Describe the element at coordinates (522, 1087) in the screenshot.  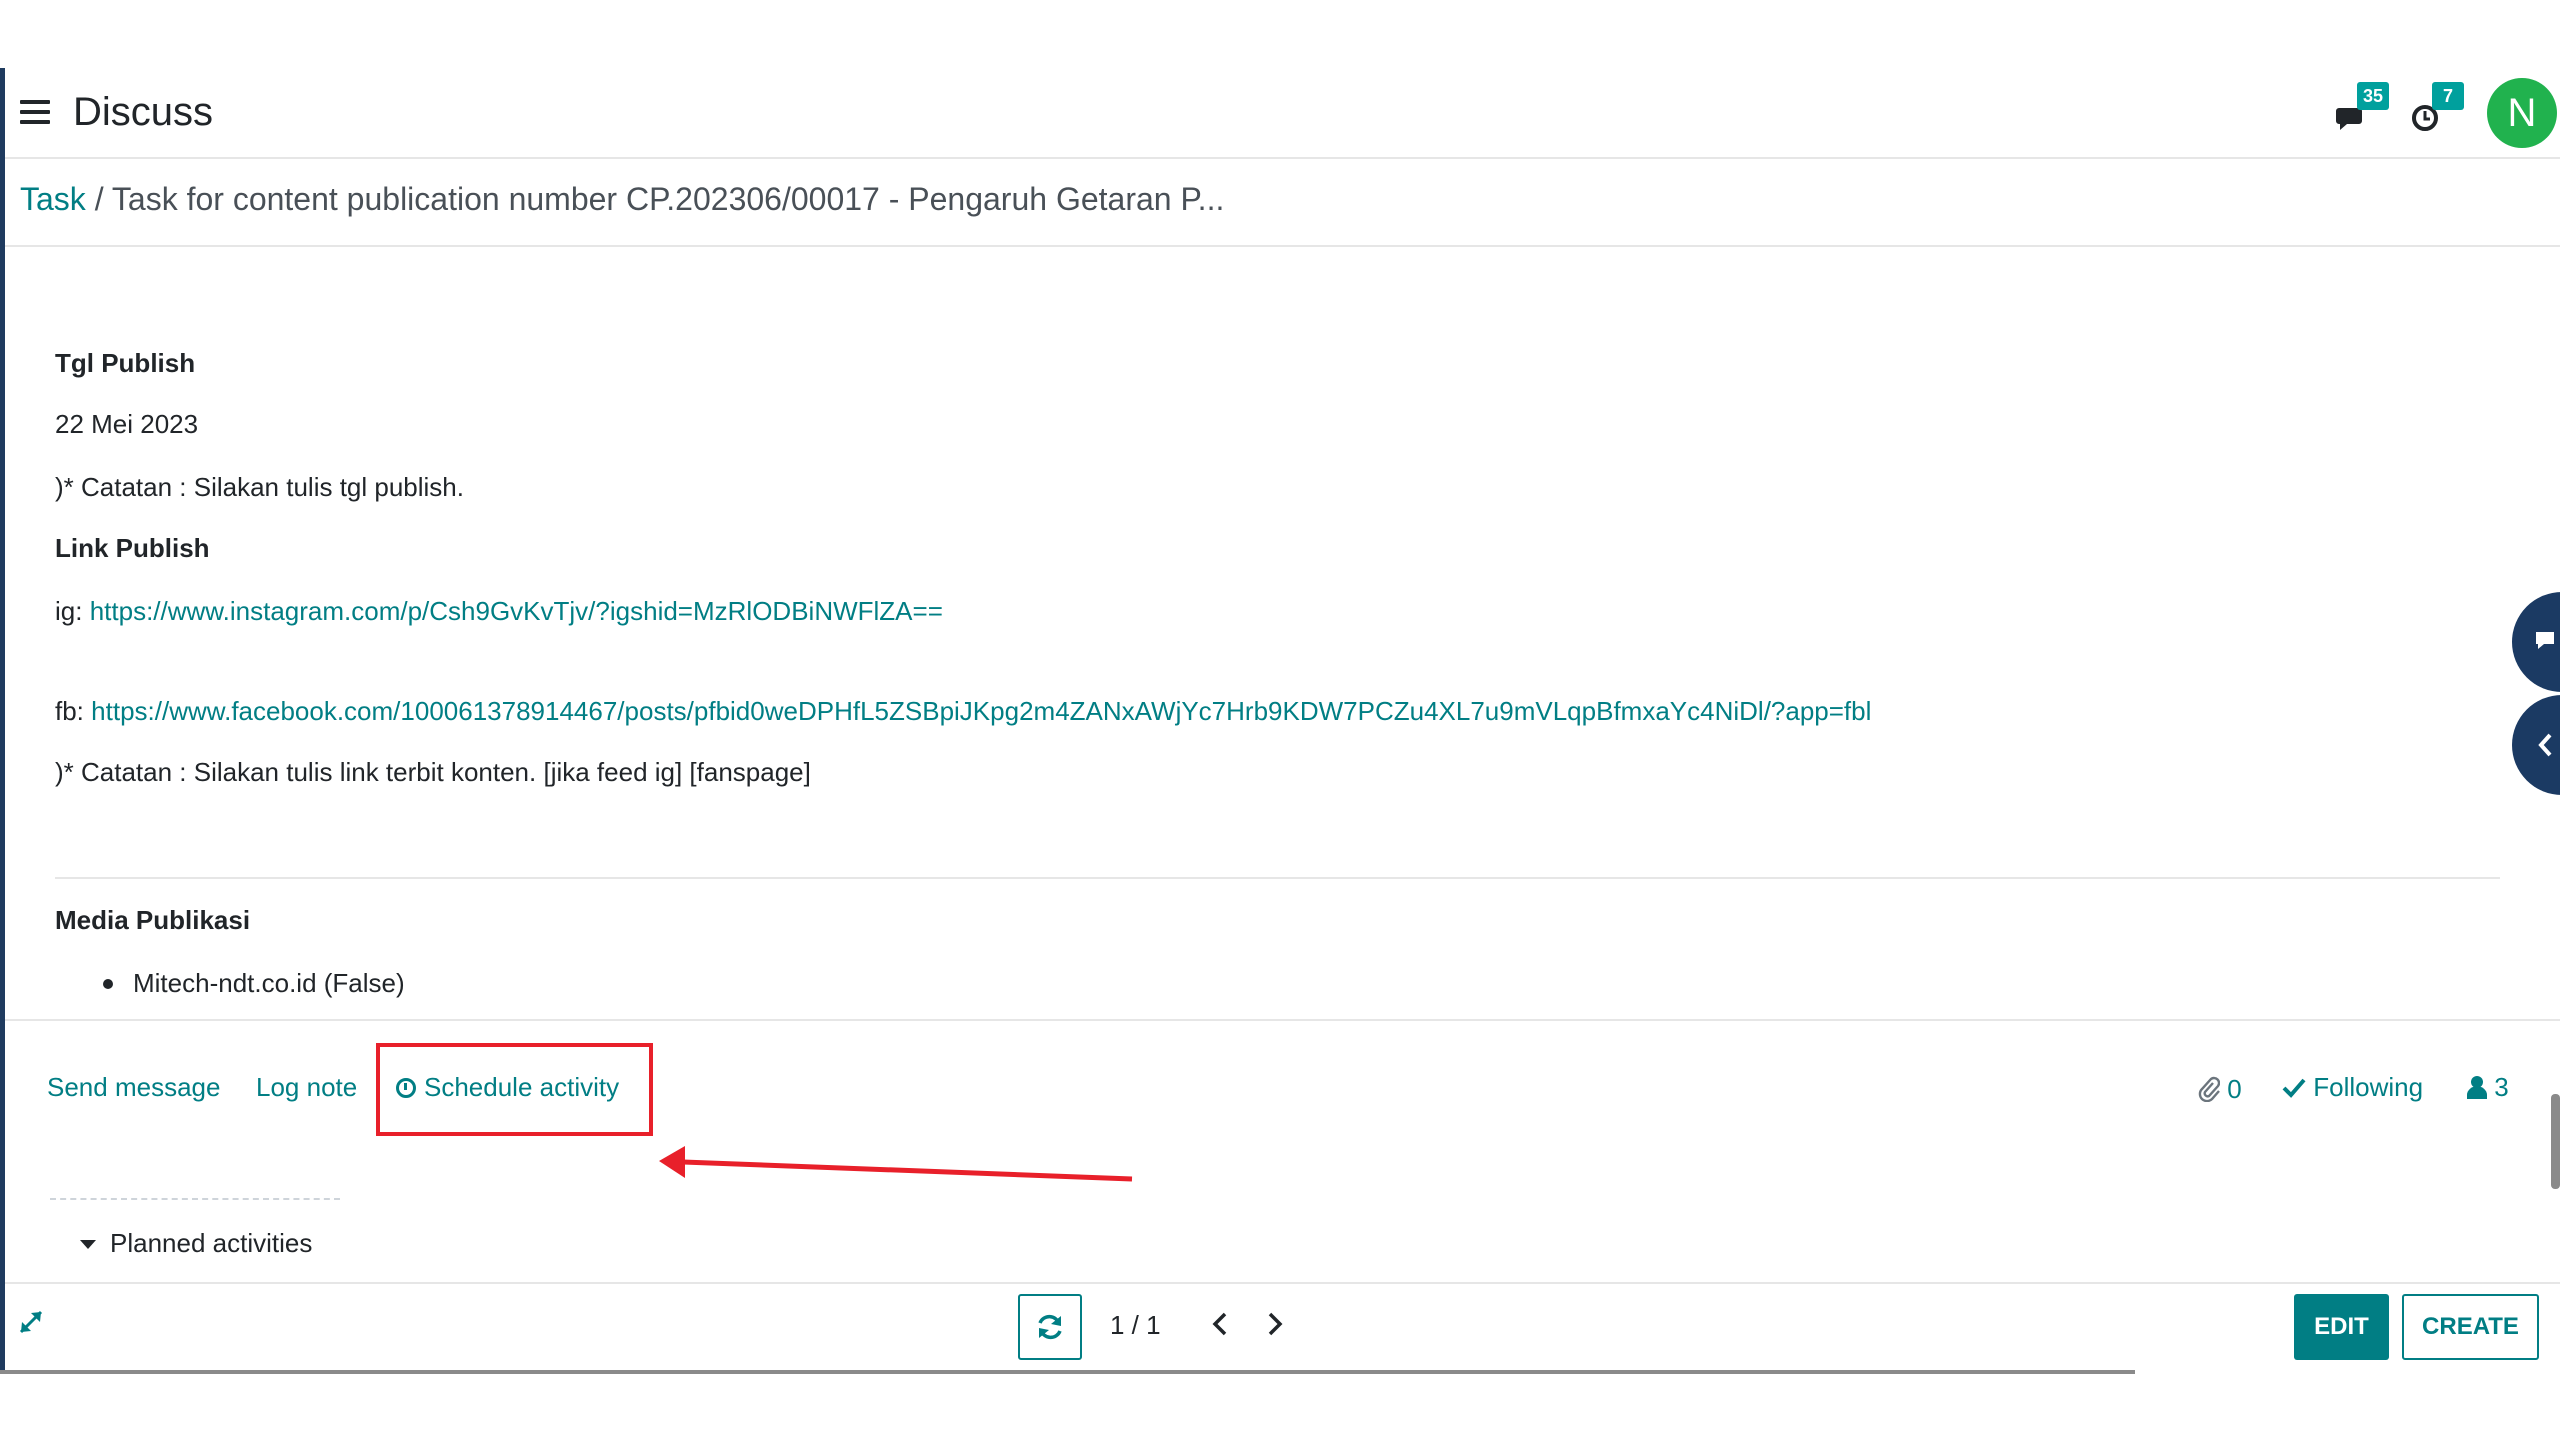
I see `schedule-activity-label: Schedule activity` at that location.